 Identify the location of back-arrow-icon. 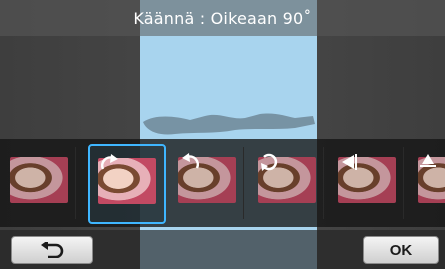
(52, 250).